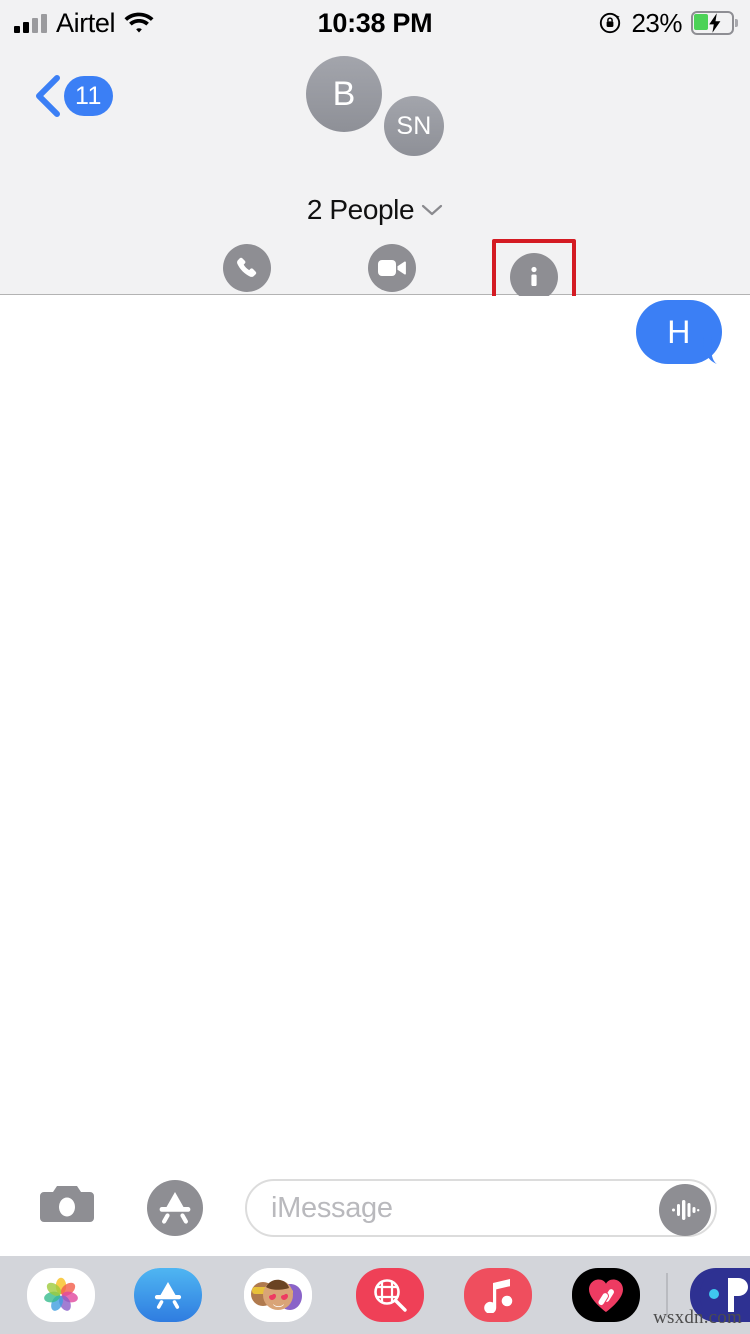  What do you see at coordinates (332, 1207) in the screenshot?
I see `imessage-placeholder: iMessage` at bounding box center [332, 1207].